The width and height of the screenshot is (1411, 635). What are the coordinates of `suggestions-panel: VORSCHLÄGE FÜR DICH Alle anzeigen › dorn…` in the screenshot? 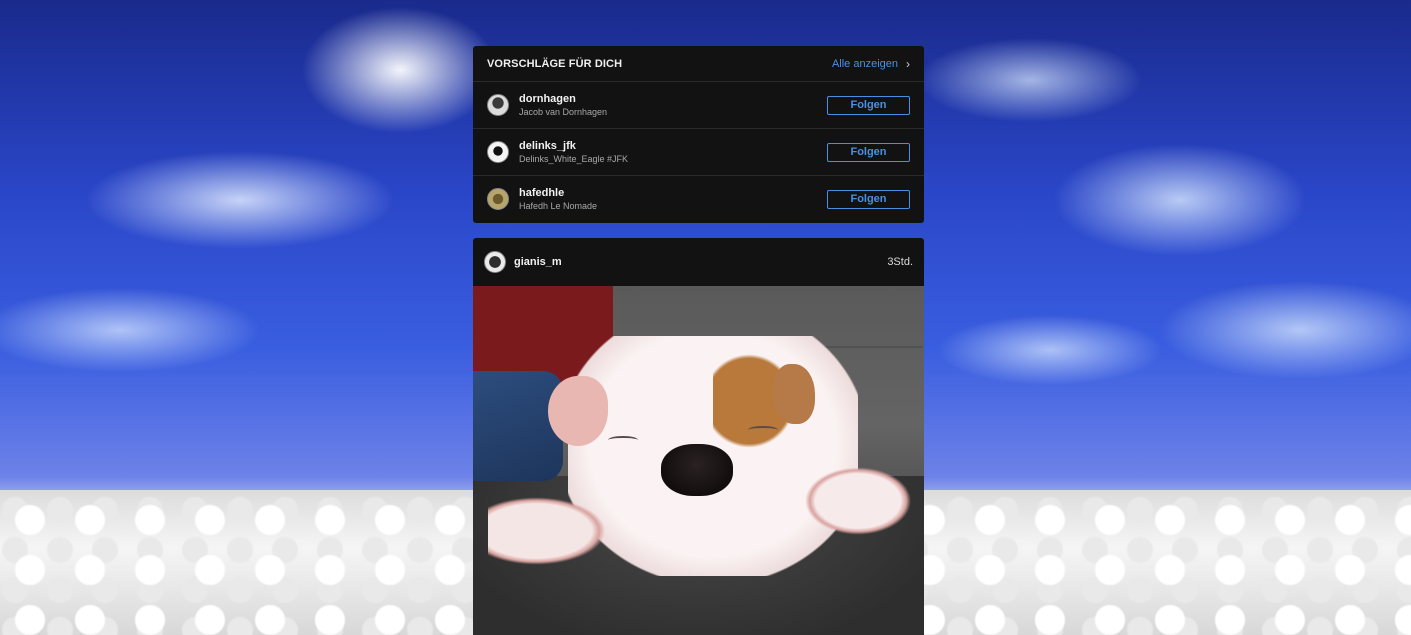 It's located at (698, 134).